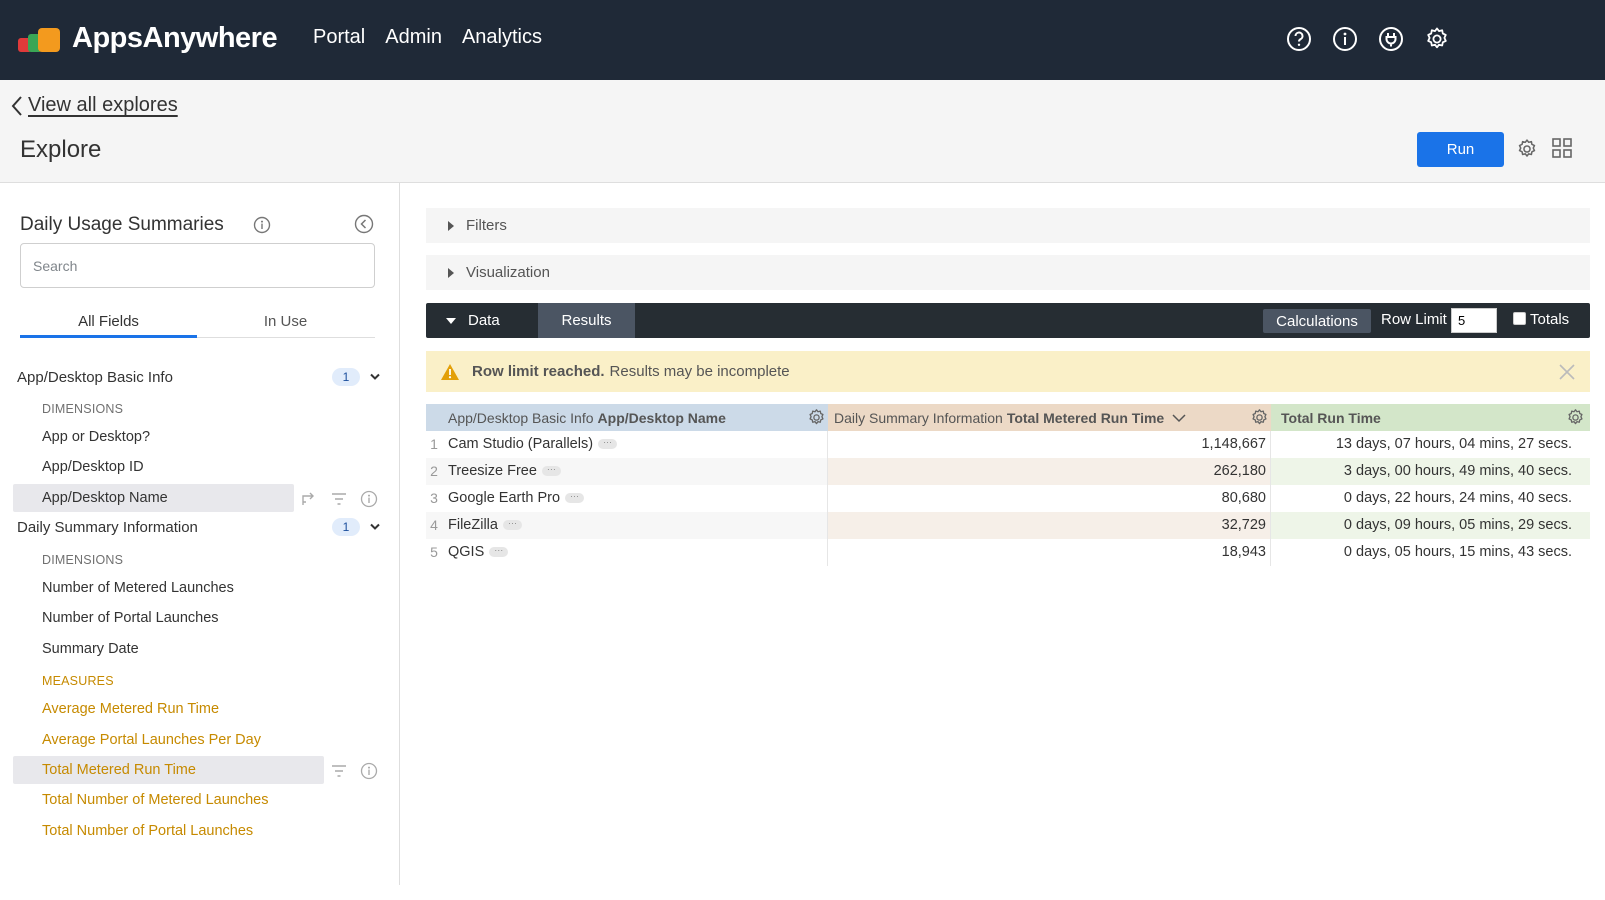 The image size is (1605, 900). Describe the element at coordinates (1437, 39) in the screenshot. I see `gear-icon` at that location.